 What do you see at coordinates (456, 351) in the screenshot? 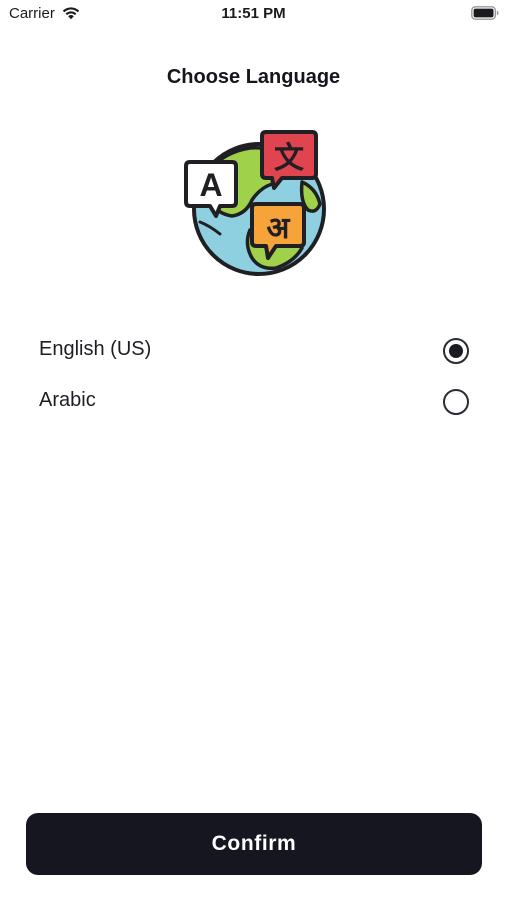
I see `radio-button-selected` at bounding box center [456, 351].